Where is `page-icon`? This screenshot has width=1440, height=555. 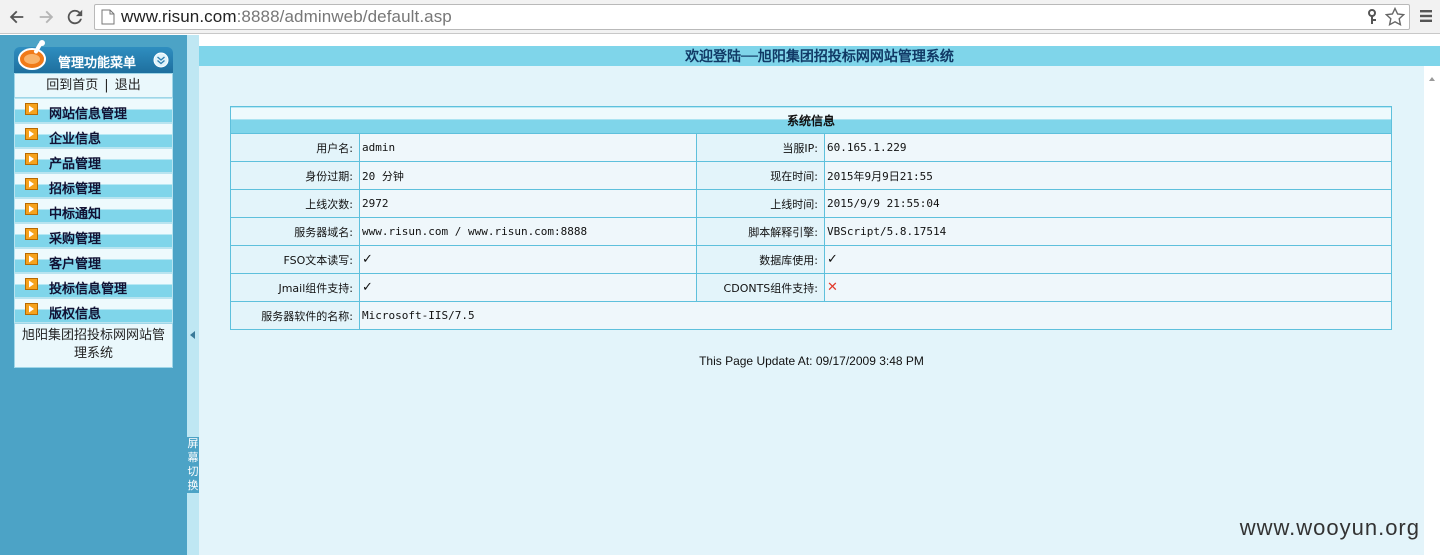
page-icon is located at coordinates (108, 17).